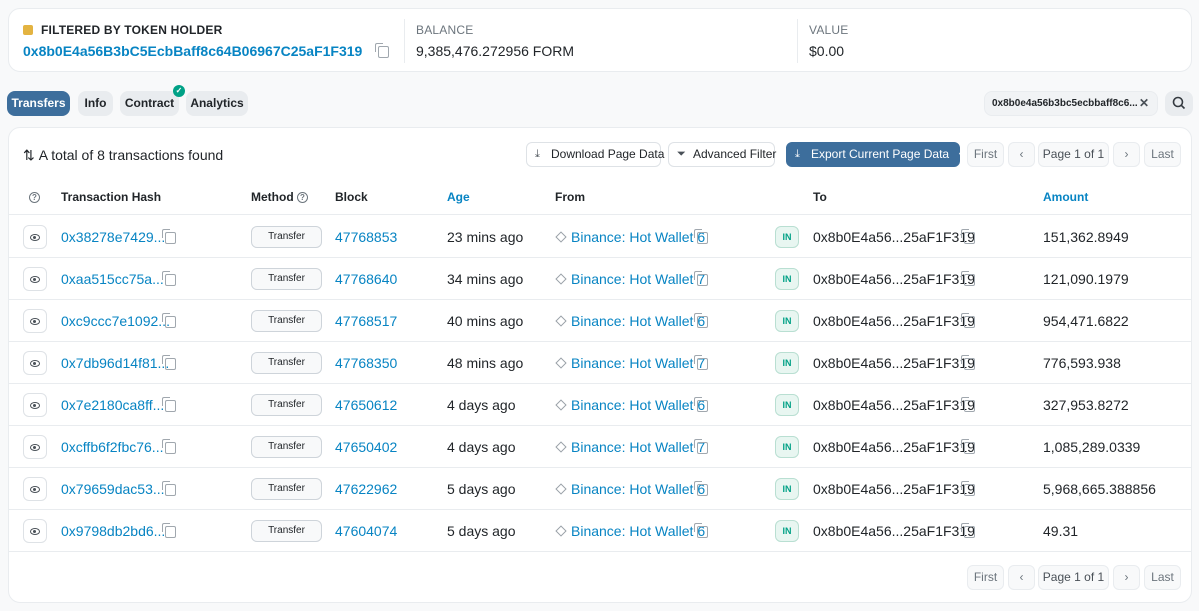  What do you see at coordinates (366, 489) in the screenshot?
I see `block-link: 47622962` at bounding box center [366, 489].